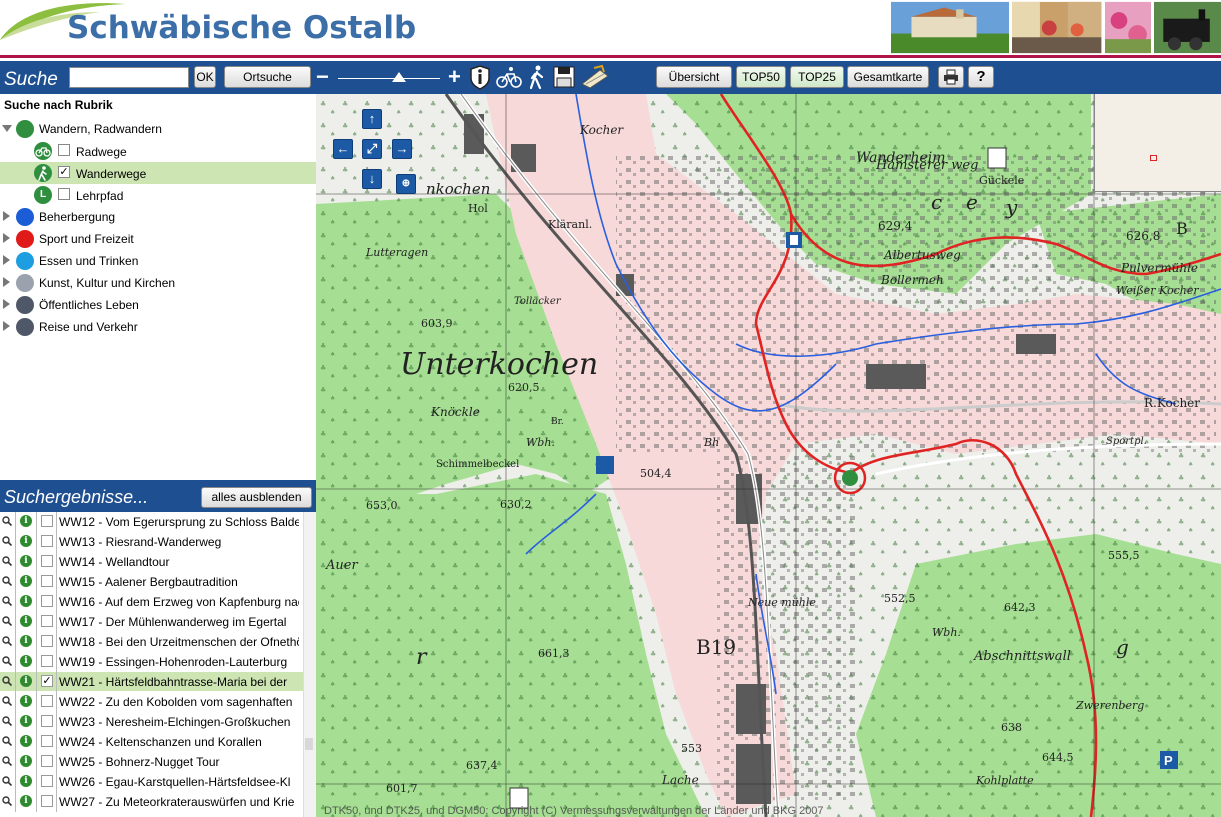  I want to click on hide-all-button: alles ausblenden, so click(256, 497).